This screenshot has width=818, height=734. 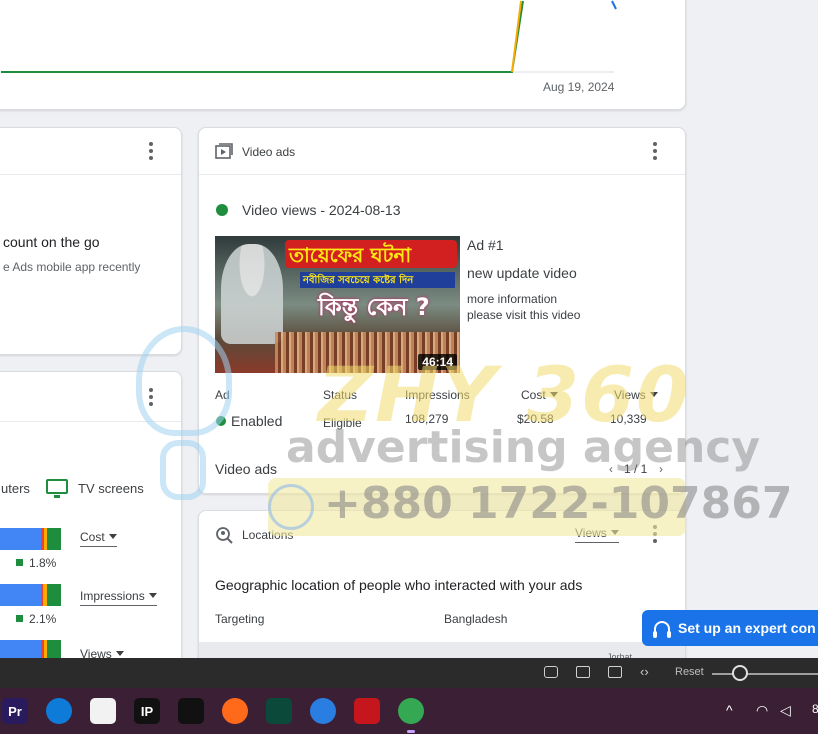 I want to click on col-header-impressions: Impressions, so click(x=437, y=395).